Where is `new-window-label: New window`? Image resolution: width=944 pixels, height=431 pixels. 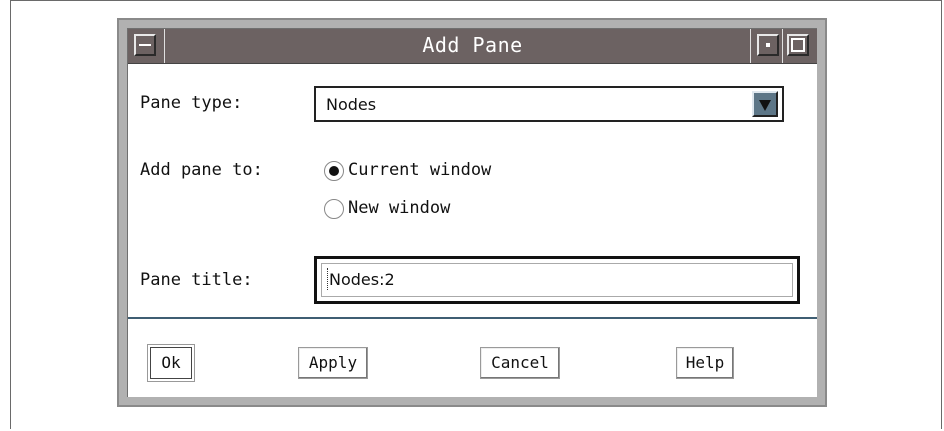 new-window-label: New window is located at coordinates (399, 208).